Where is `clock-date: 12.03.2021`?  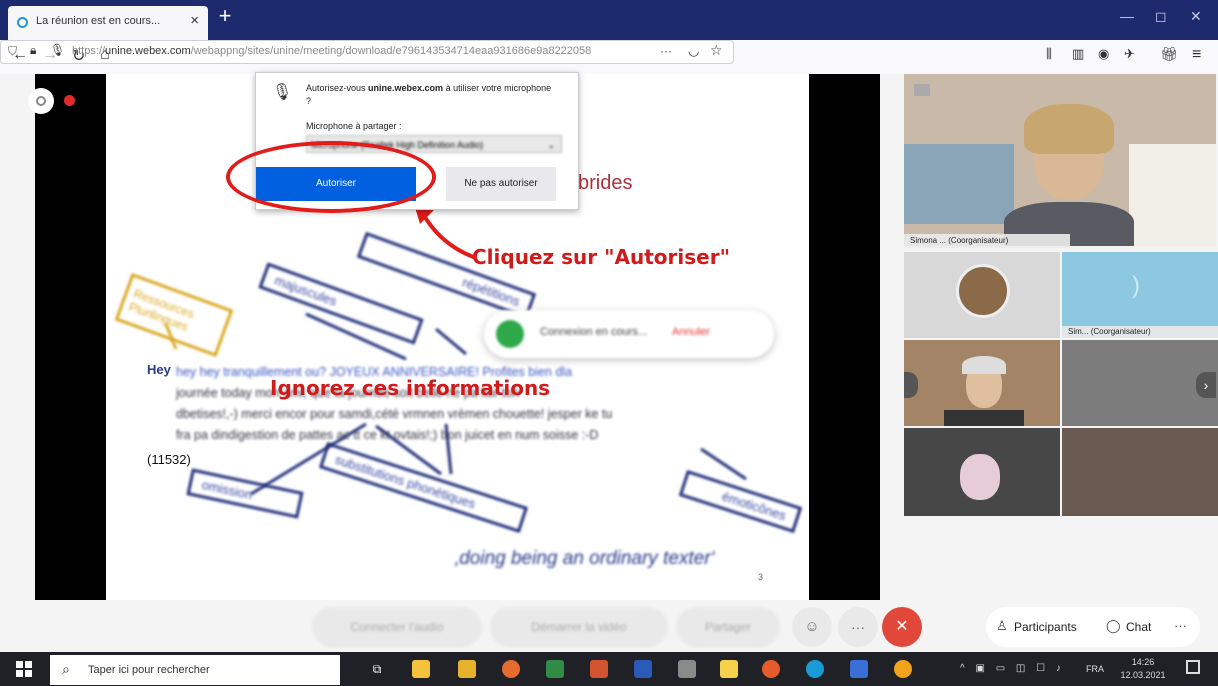
clock-date: 12.03.2021 is located at coordinates (1143, 675).